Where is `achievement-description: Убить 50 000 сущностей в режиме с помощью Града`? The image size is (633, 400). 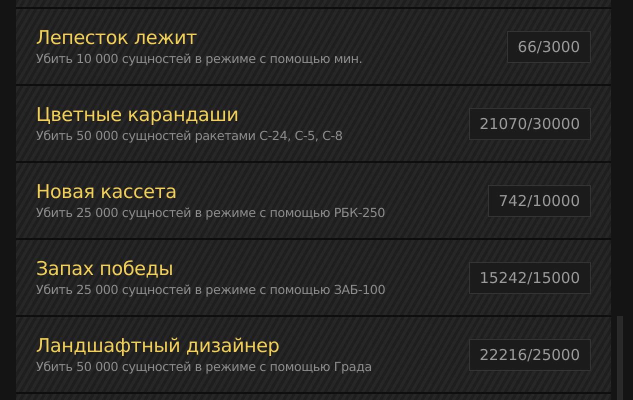
achievement-description: Убить 50 000 сущностей в режиме с помощью Града is located at coordinates (204, 366).